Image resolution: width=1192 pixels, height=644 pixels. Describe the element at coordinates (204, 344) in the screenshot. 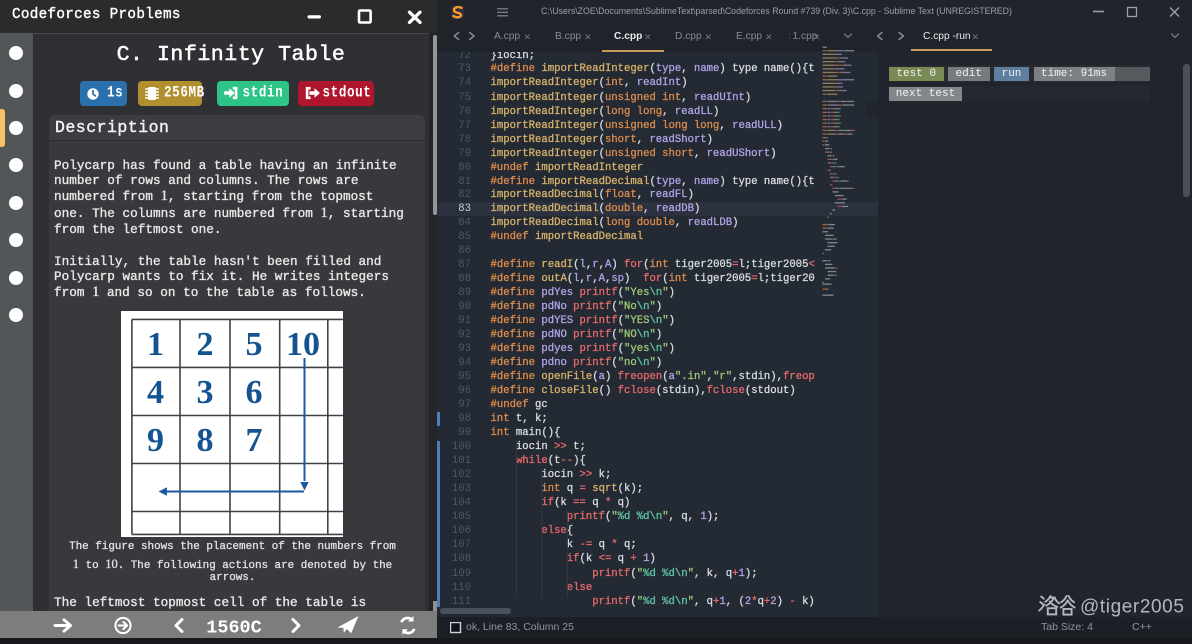

I see `svg-text: 2` at that location.